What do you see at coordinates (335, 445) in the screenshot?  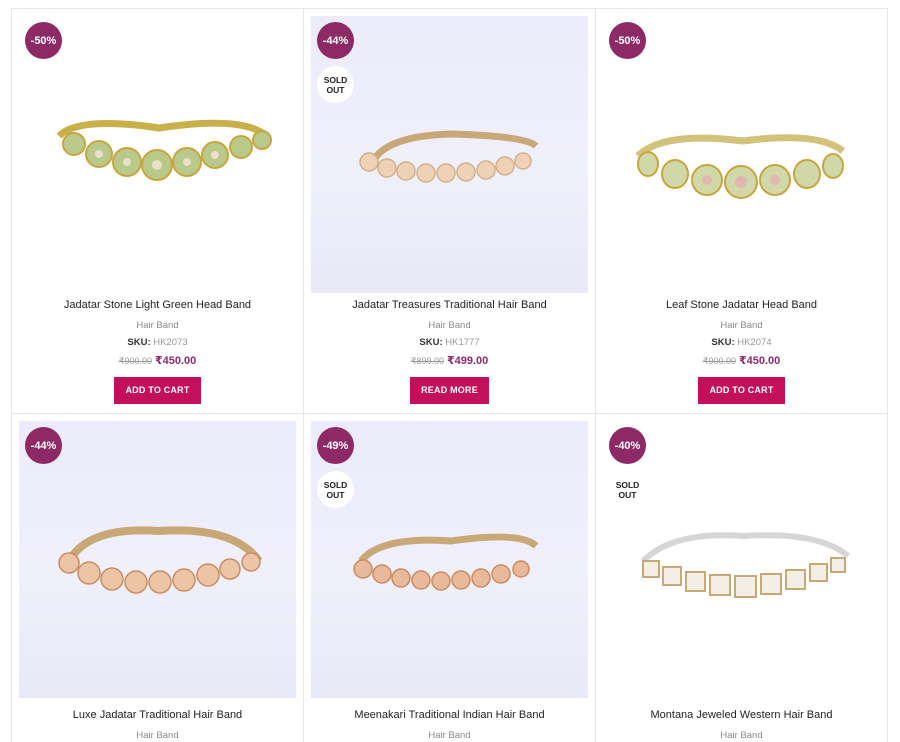 I see `discount-badge: -49%` at bounding box center [335, 445].